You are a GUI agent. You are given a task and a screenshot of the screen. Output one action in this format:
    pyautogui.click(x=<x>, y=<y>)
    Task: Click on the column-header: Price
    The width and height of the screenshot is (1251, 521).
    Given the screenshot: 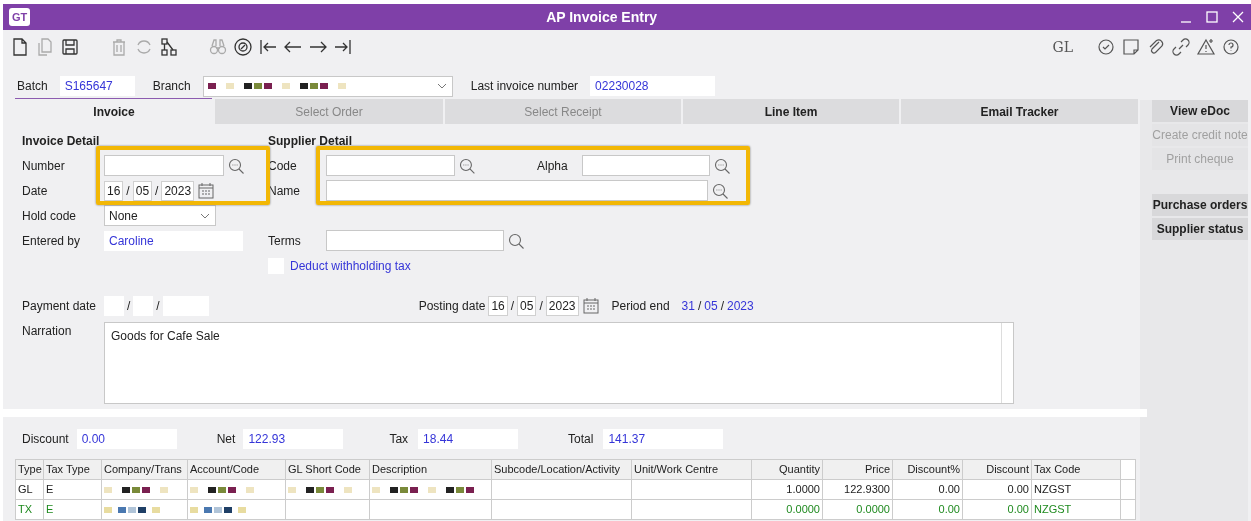 What is the action you would take?
    pyautogui.click(x=857, y=469)
    